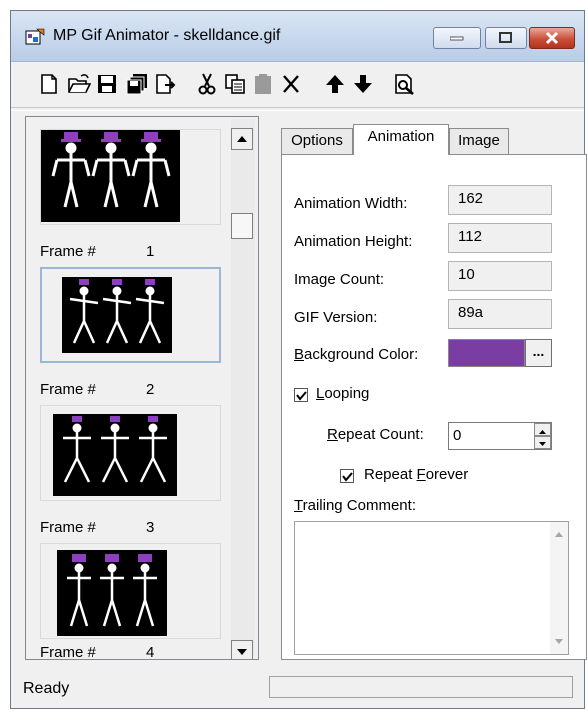  What do you see at coordinates (421, 474) in the screenshot?
I see `mnemonic-letter: F` at bounding box center [421, 474].